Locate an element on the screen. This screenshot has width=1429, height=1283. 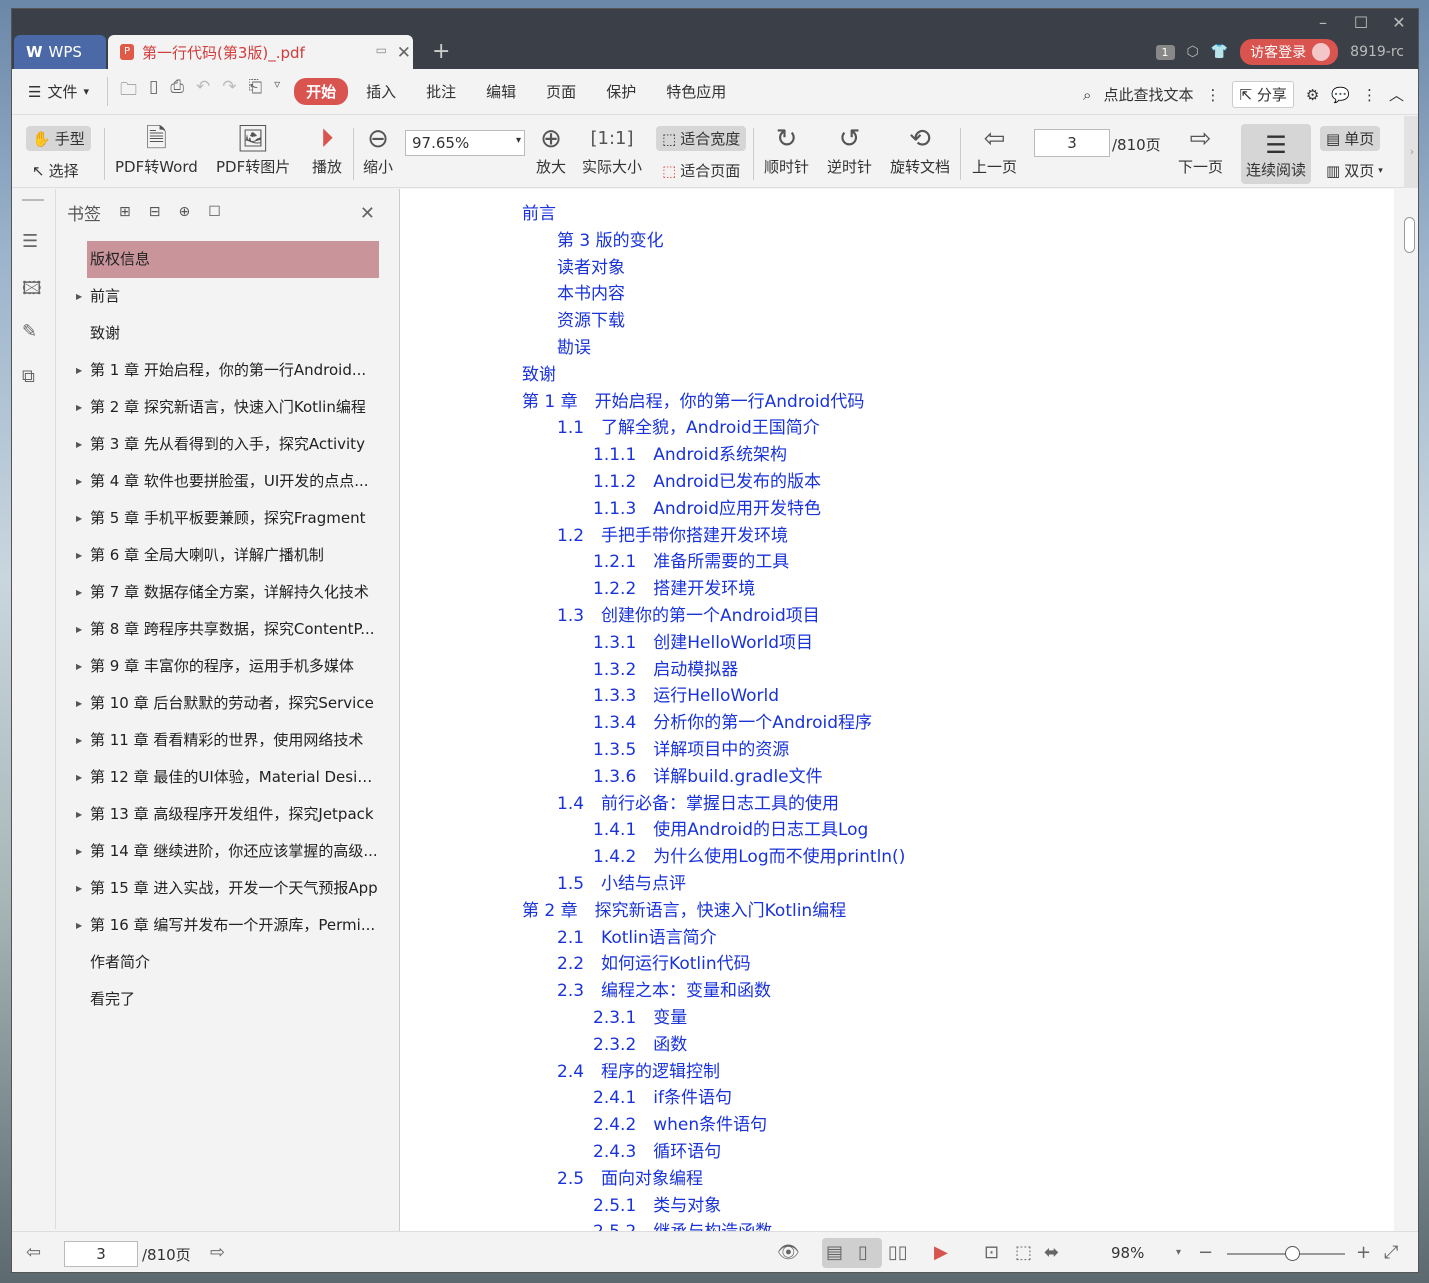
bookmark-list-icon: ☰ is located at coordinates (33, 242).